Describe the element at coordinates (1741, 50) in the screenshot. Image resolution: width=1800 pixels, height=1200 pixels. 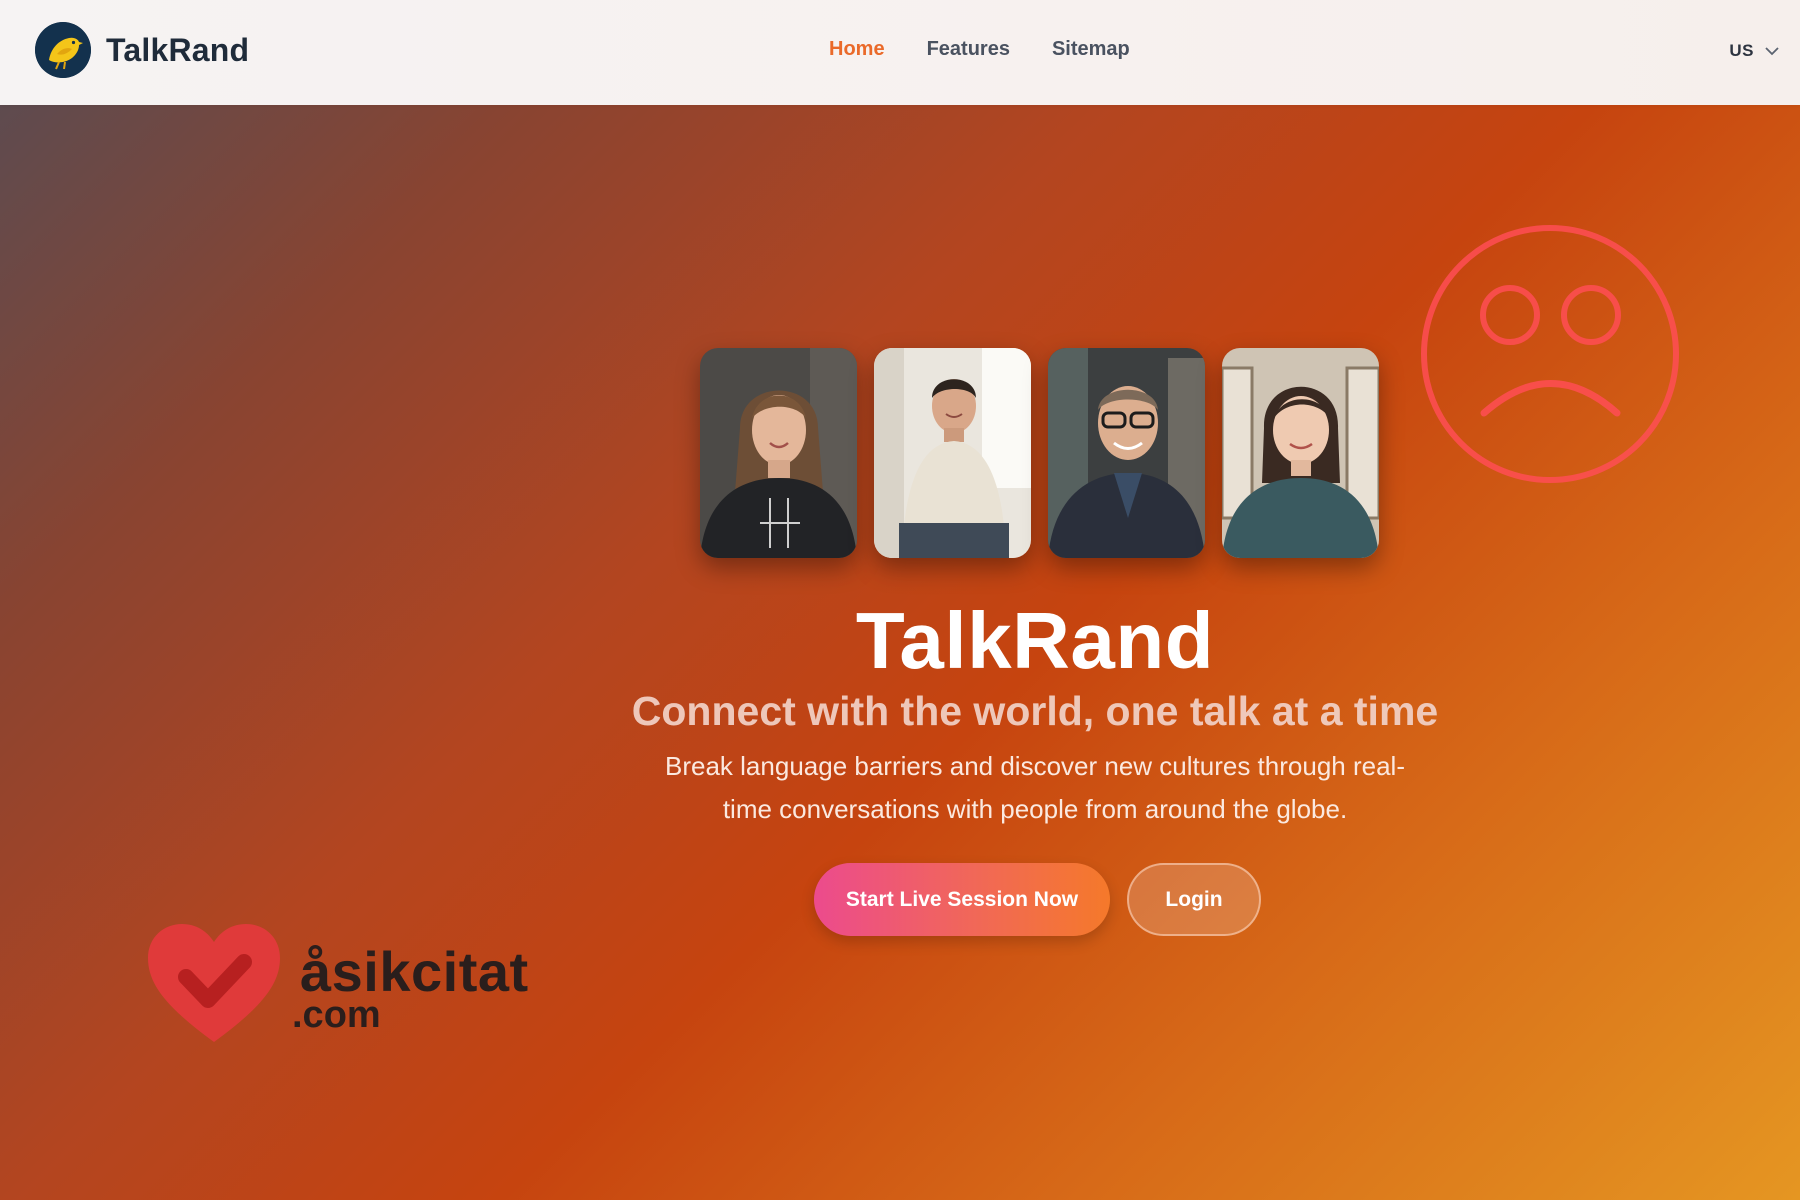
I see `locale-label: US` at that location.